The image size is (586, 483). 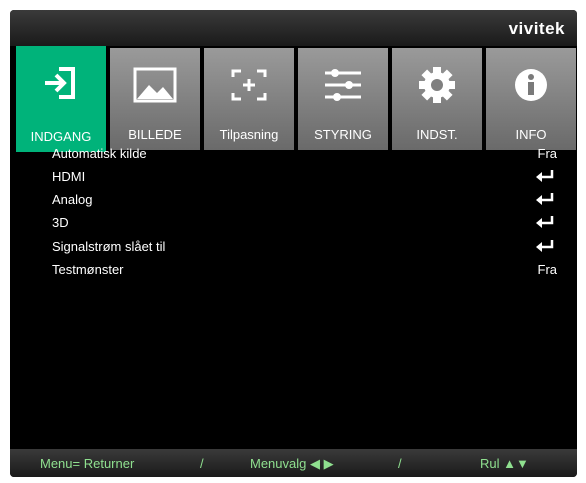 What do you see at coordinates (304, 200) in the screenshot?
I see `menu-item-analog: Analog` at bounding box center [304, 200].